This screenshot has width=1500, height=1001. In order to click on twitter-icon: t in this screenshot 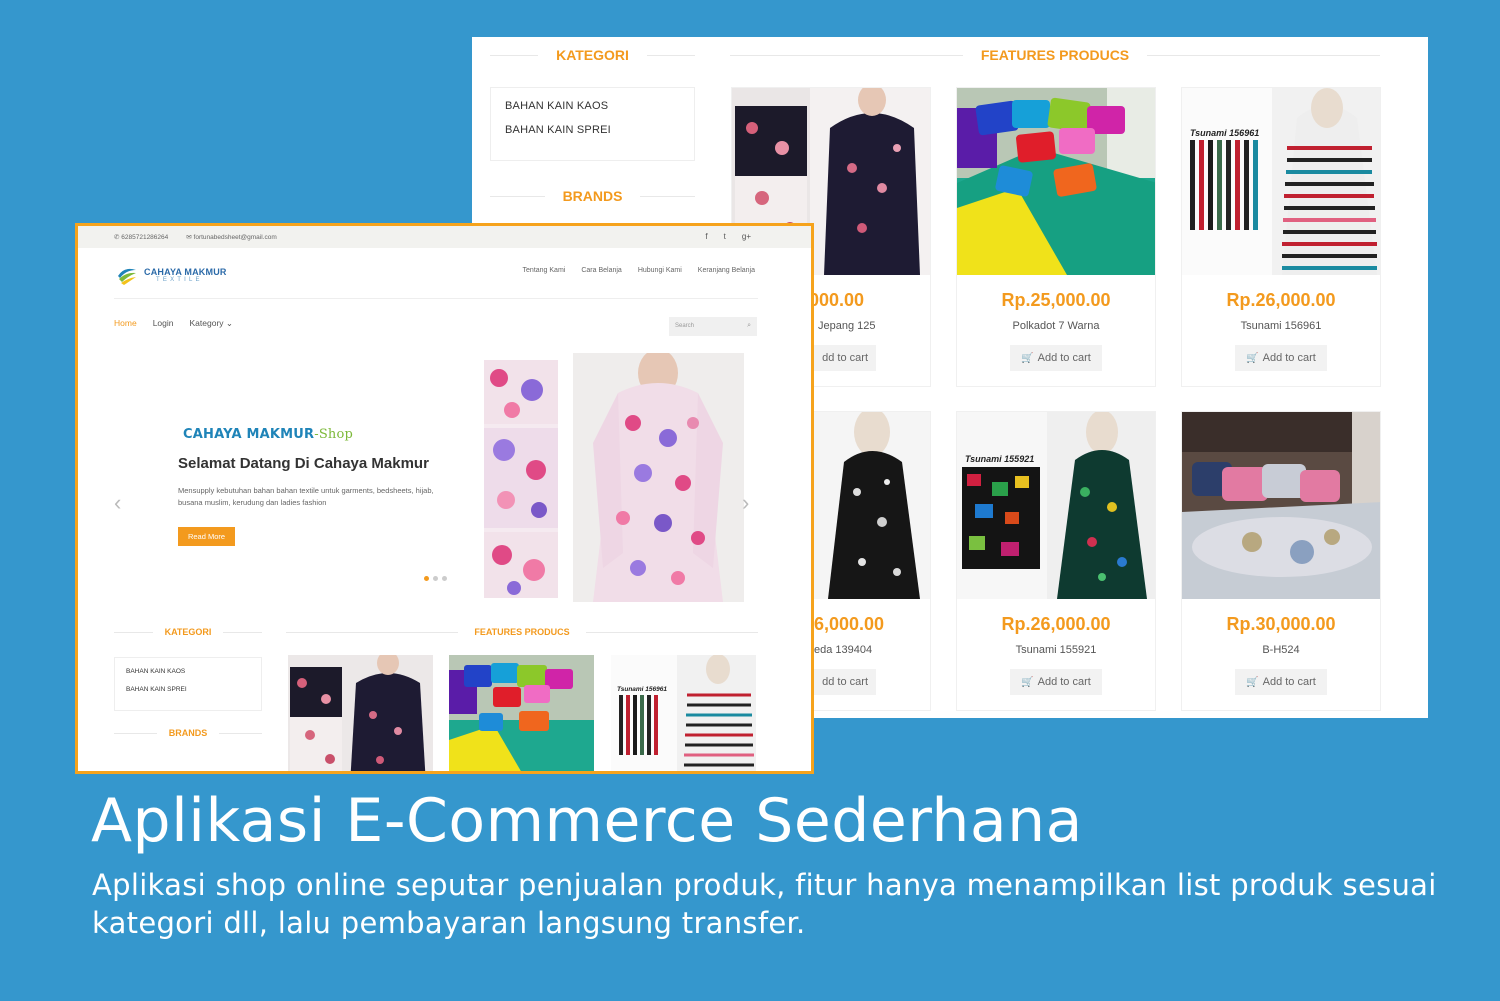, I will do `click(725, 236)`.